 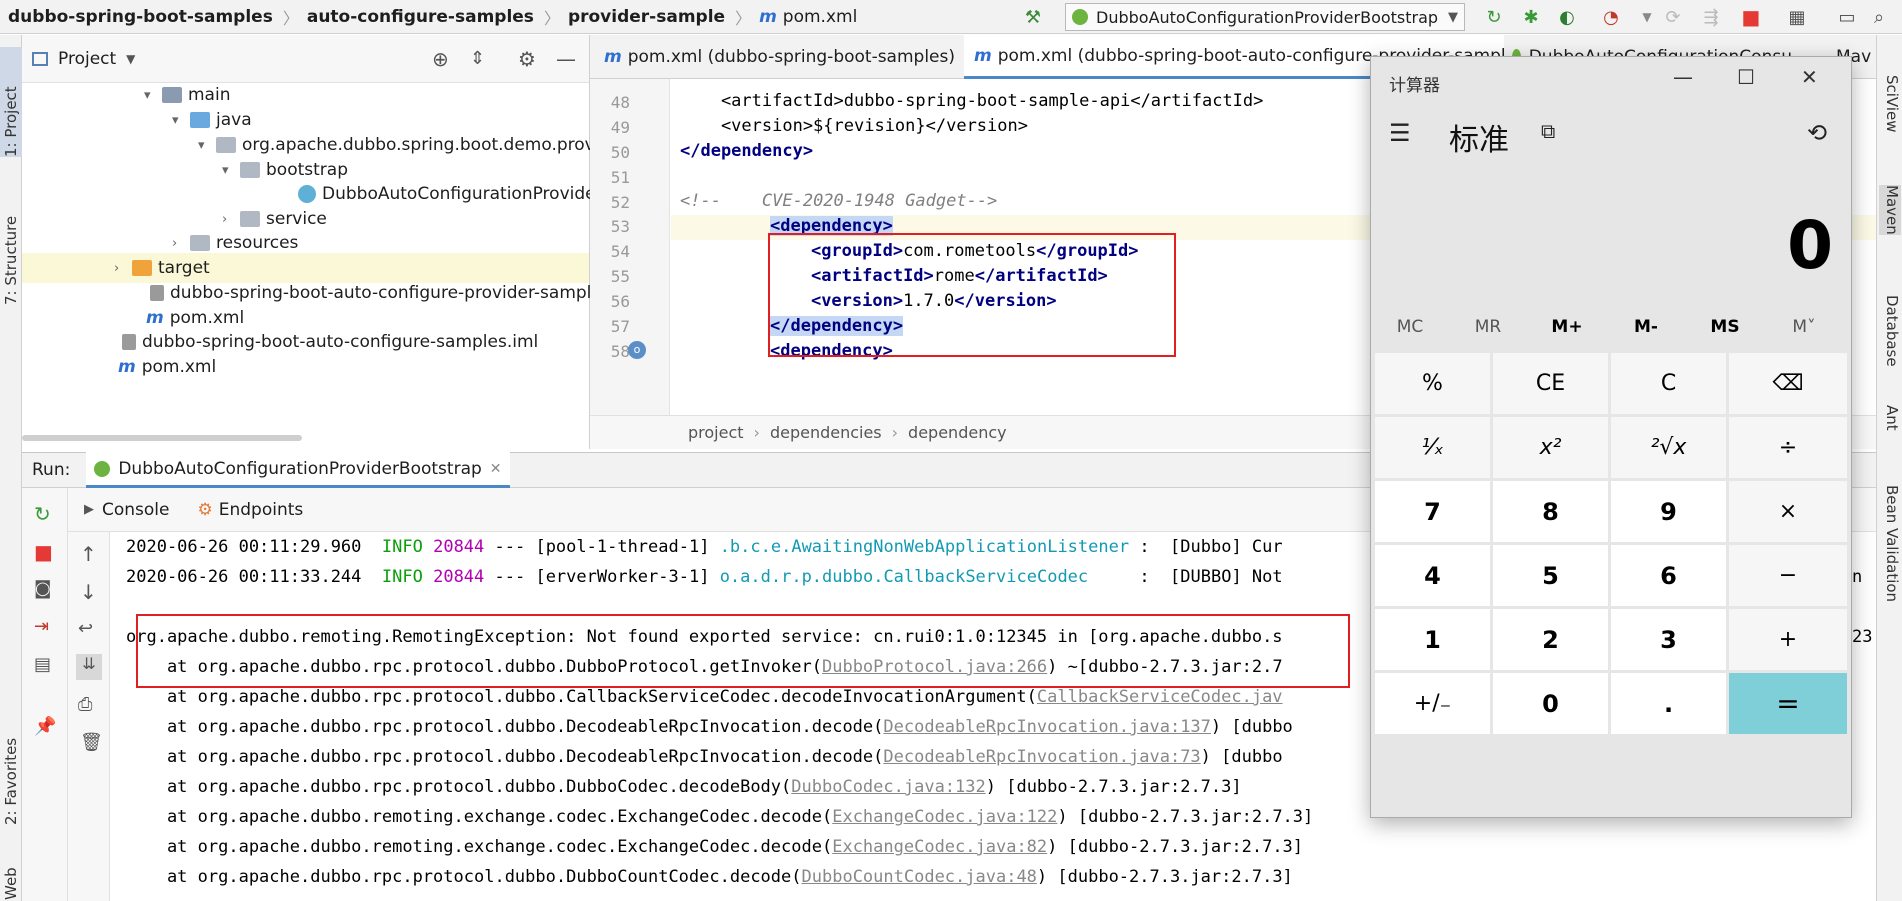 What do you see at coordinates (1567, 327) in the screenshot?
I see `memory-add-button: M+` at bounding box center [1567, 327].